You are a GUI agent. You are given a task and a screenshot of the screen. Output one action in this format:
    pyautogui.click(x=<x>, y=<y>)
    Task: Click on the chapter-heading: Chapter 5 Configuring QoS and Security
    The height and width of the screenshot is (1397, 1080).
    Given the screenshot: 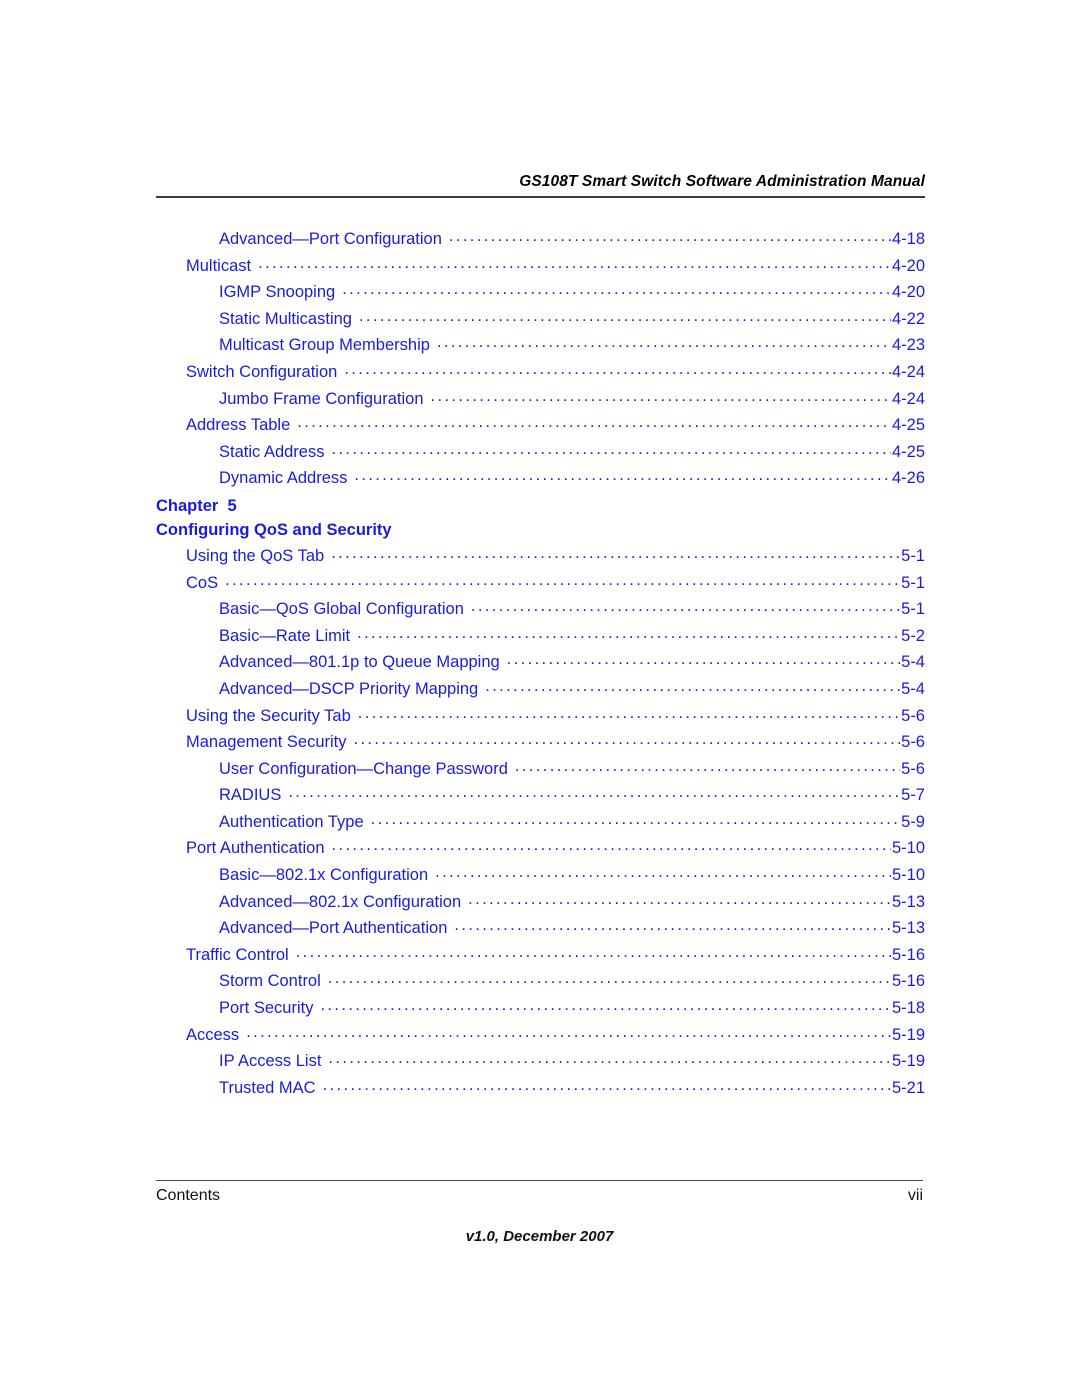 What is the action you would take?
    pyautogui.click(x=540, y=519)
    